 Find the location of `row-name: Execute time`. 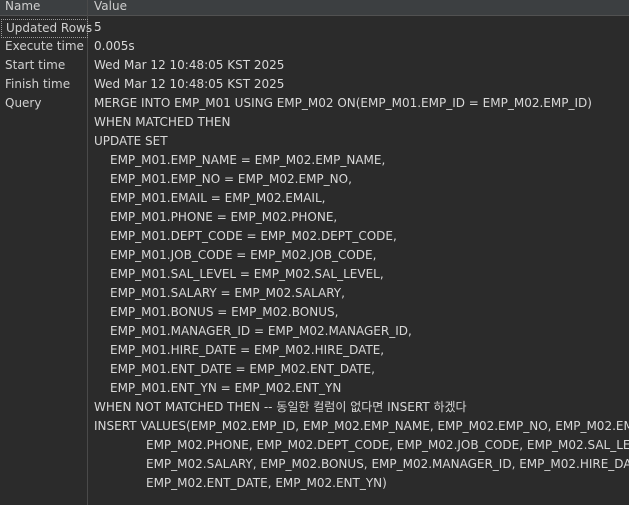

row-name: Execute time is located at coordinates (44, 46).